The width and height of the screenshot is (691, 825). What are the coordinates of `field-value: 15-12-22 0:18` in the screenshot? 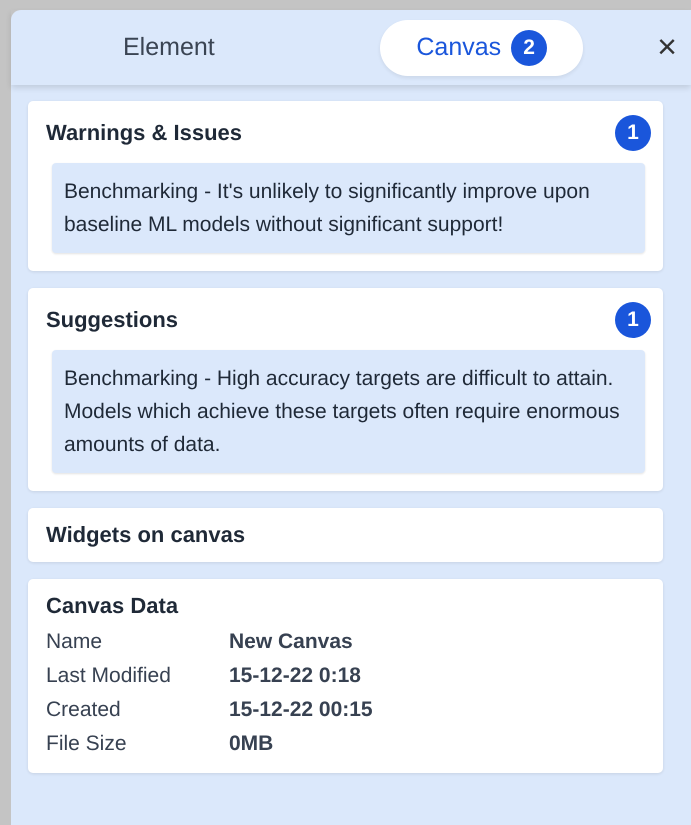 It's located at (295, 676).